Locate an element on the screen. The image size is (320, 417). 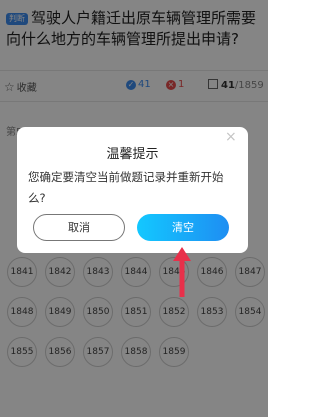
dialog-message: 您确定要清空当前做题记录并重新开始么? is located at coordinates (126, 187).